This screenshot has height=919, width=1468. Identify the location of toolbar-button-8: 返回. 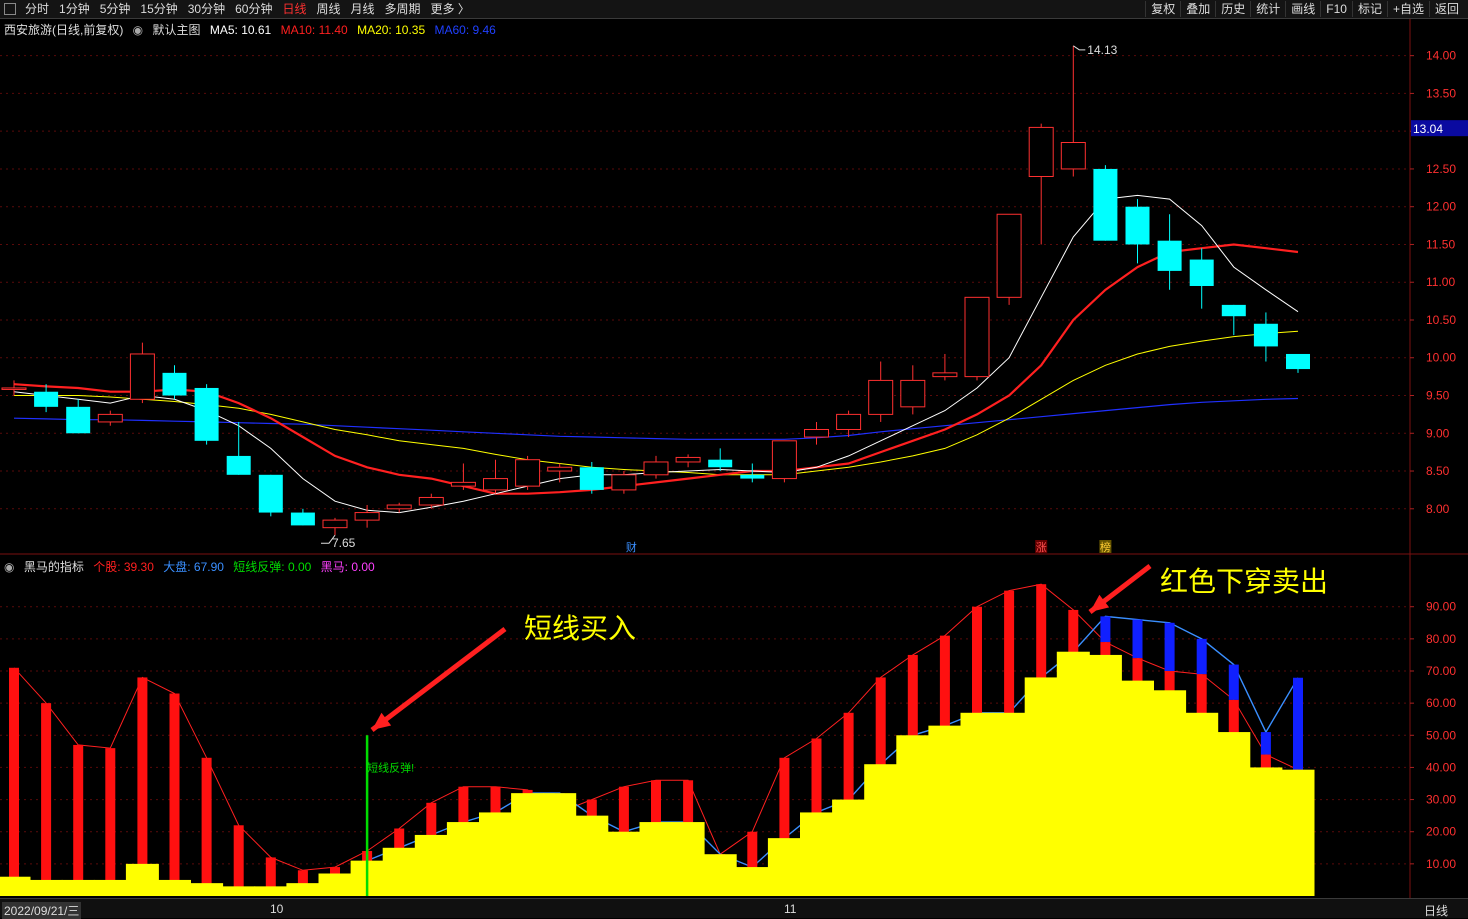
(1446, 9).